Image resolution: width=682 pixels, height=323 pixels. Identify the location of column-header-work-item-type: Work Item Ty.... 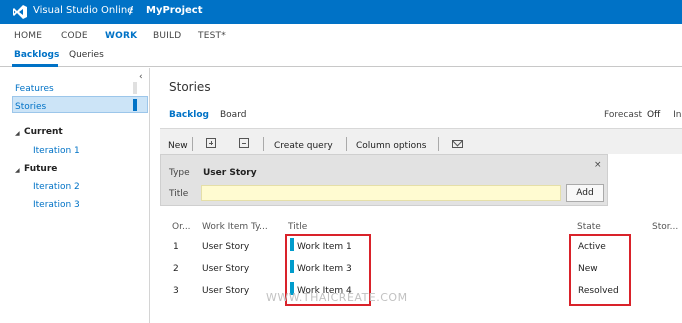
(235, 227).